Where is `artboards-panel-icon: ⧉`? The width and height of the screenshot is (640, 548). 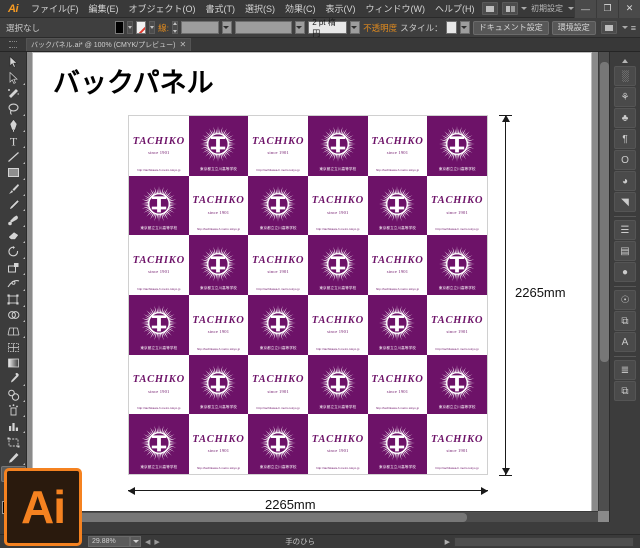
artboards-panel-icon: ⧉ is located at coordinates (625, 391).